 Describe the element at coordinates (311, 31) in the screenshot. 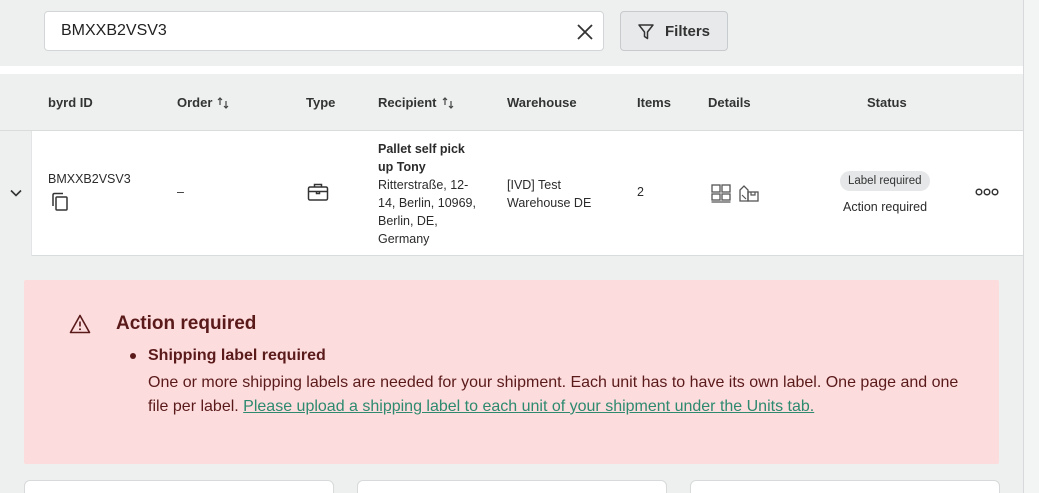

I see `search-input` at that location.